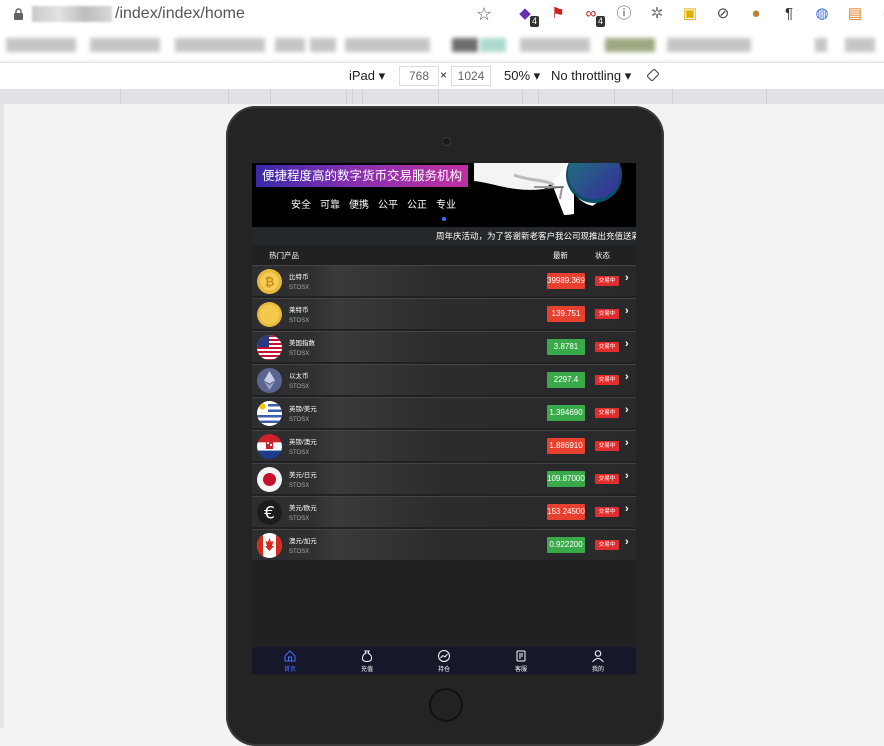 This screenshot has width=884, height=746. I want to click on media-query-ruler, so click(442, 96).